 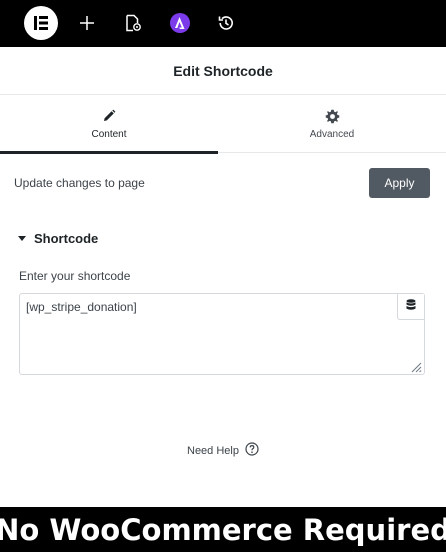 I want to click on top-toolbar, so click(x=223, y=23).